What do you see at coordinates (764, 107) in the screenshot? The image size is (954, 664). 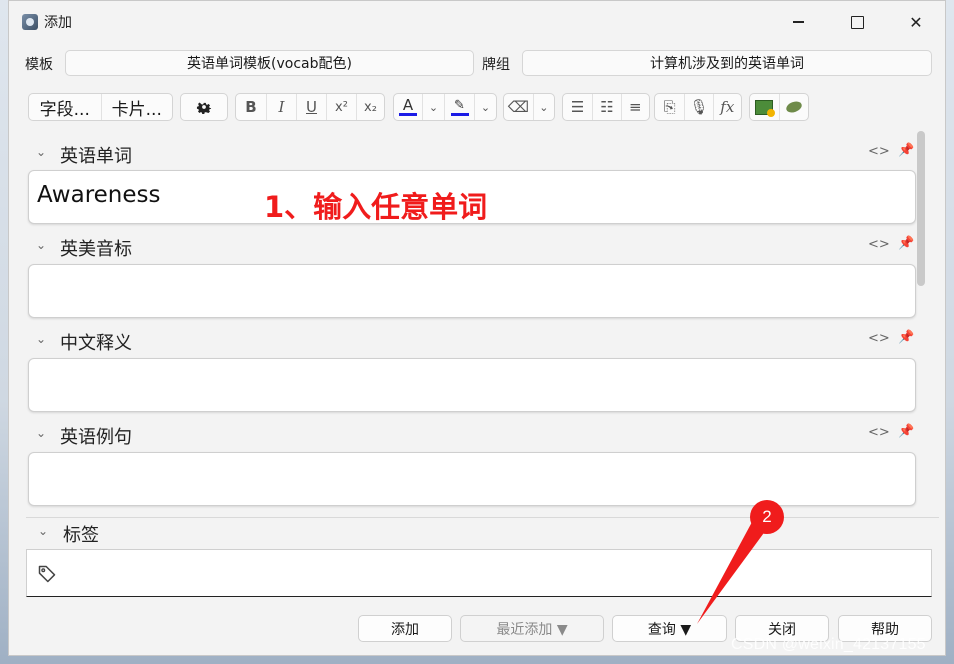 I see `image-add-icon` at bounding box center [764, 107].